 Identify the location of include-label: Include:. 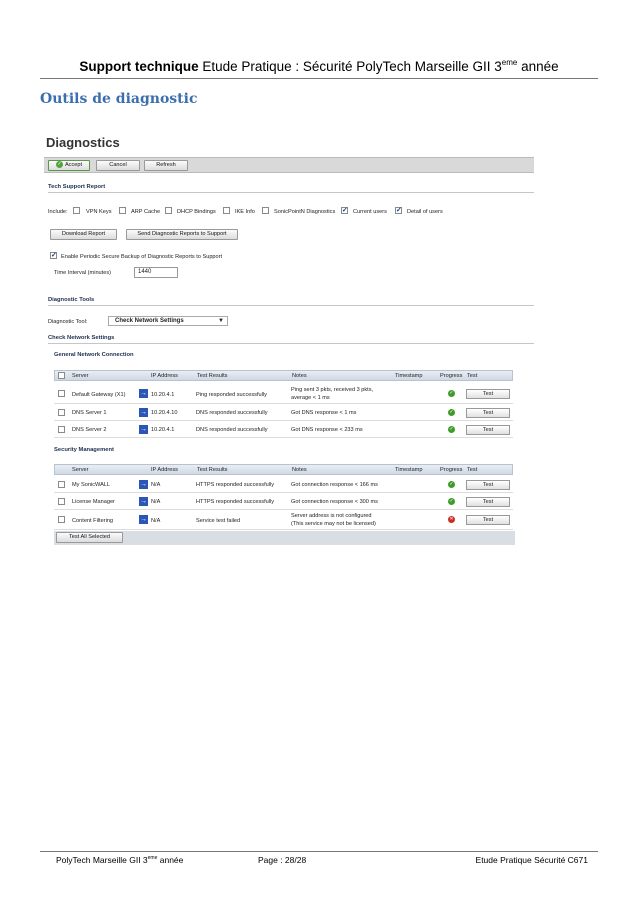
(58, 212).